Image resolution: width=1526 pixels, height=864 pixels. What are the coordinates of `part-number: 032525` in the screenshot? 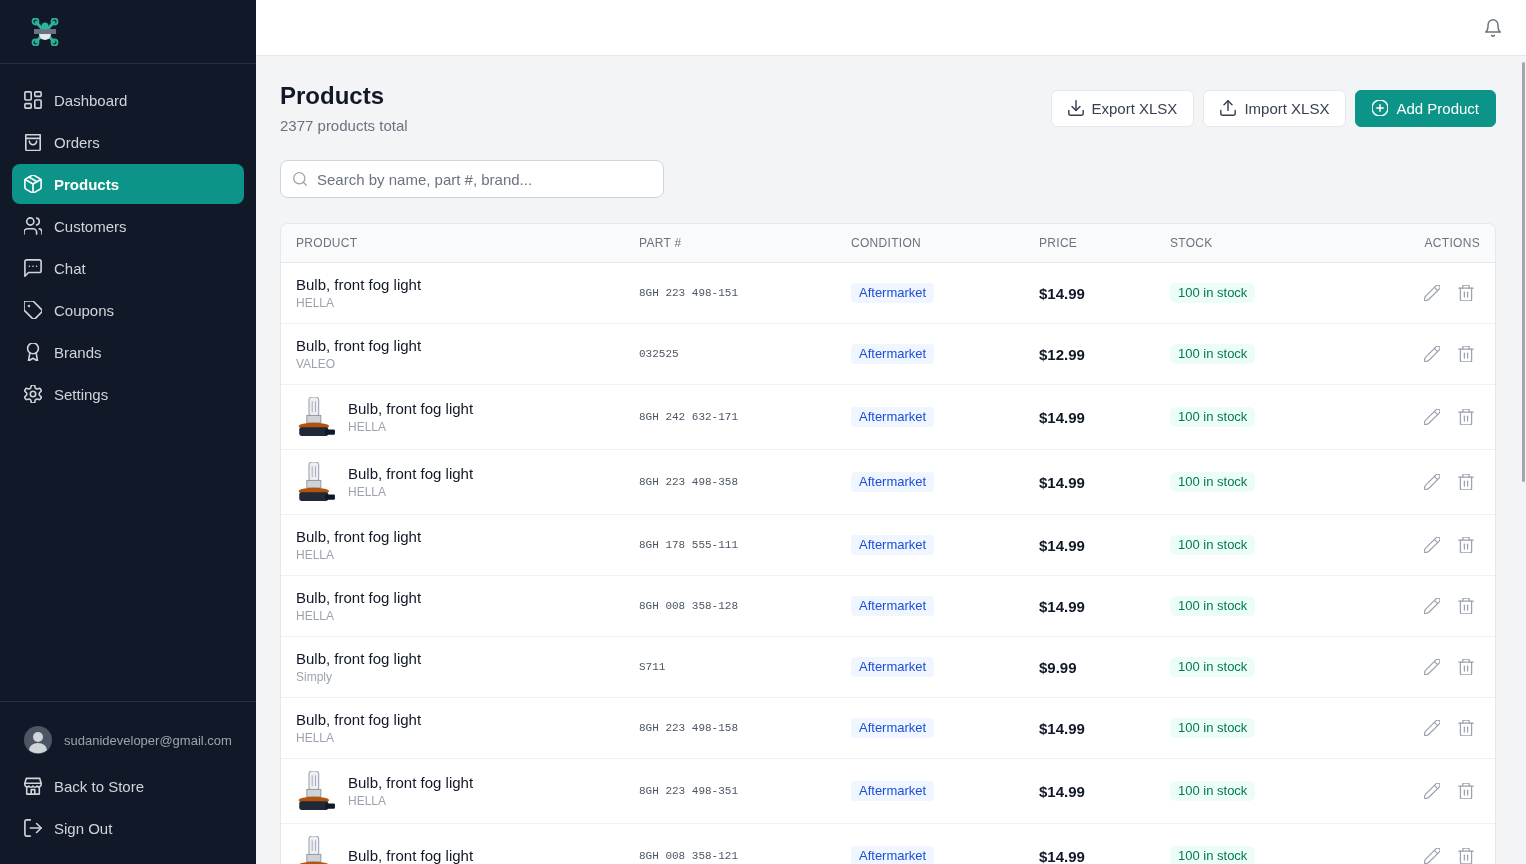 It's located at (659, 354).